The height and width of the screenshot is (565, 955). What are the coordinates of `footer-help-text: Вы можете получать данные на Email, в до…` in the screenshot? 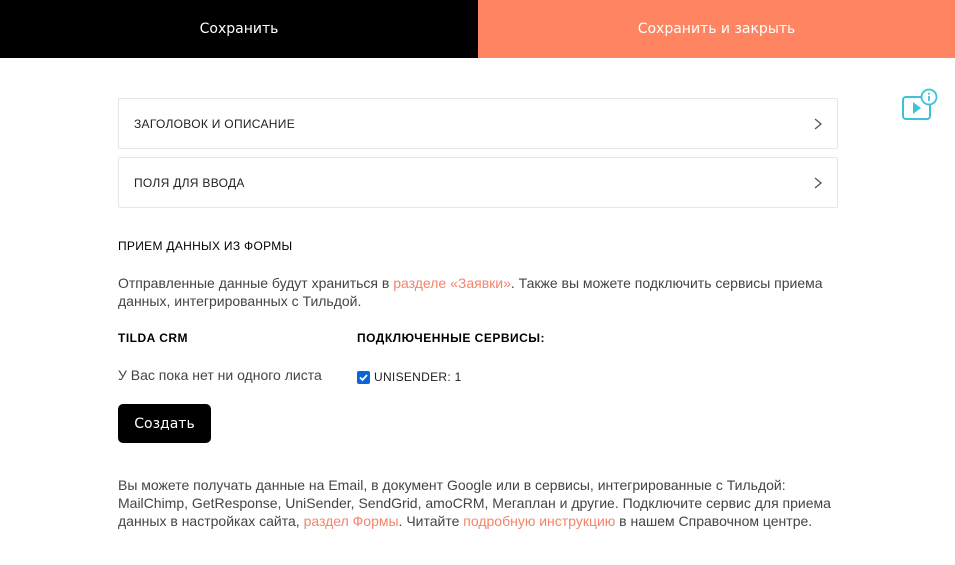 It's located at (483, 503).